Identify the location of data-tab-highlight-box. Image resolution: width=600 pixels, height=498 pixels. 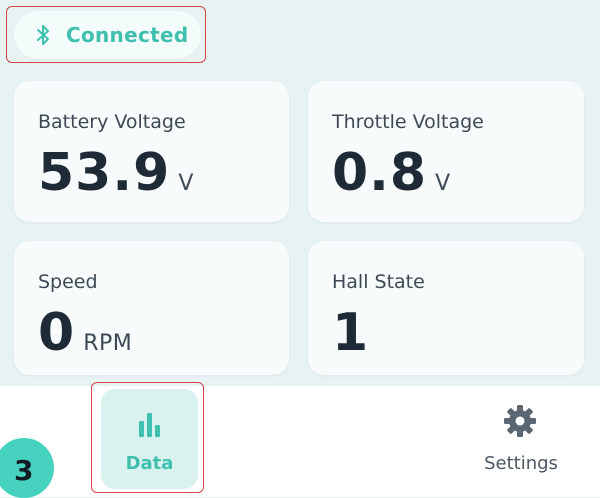
(147, 437).